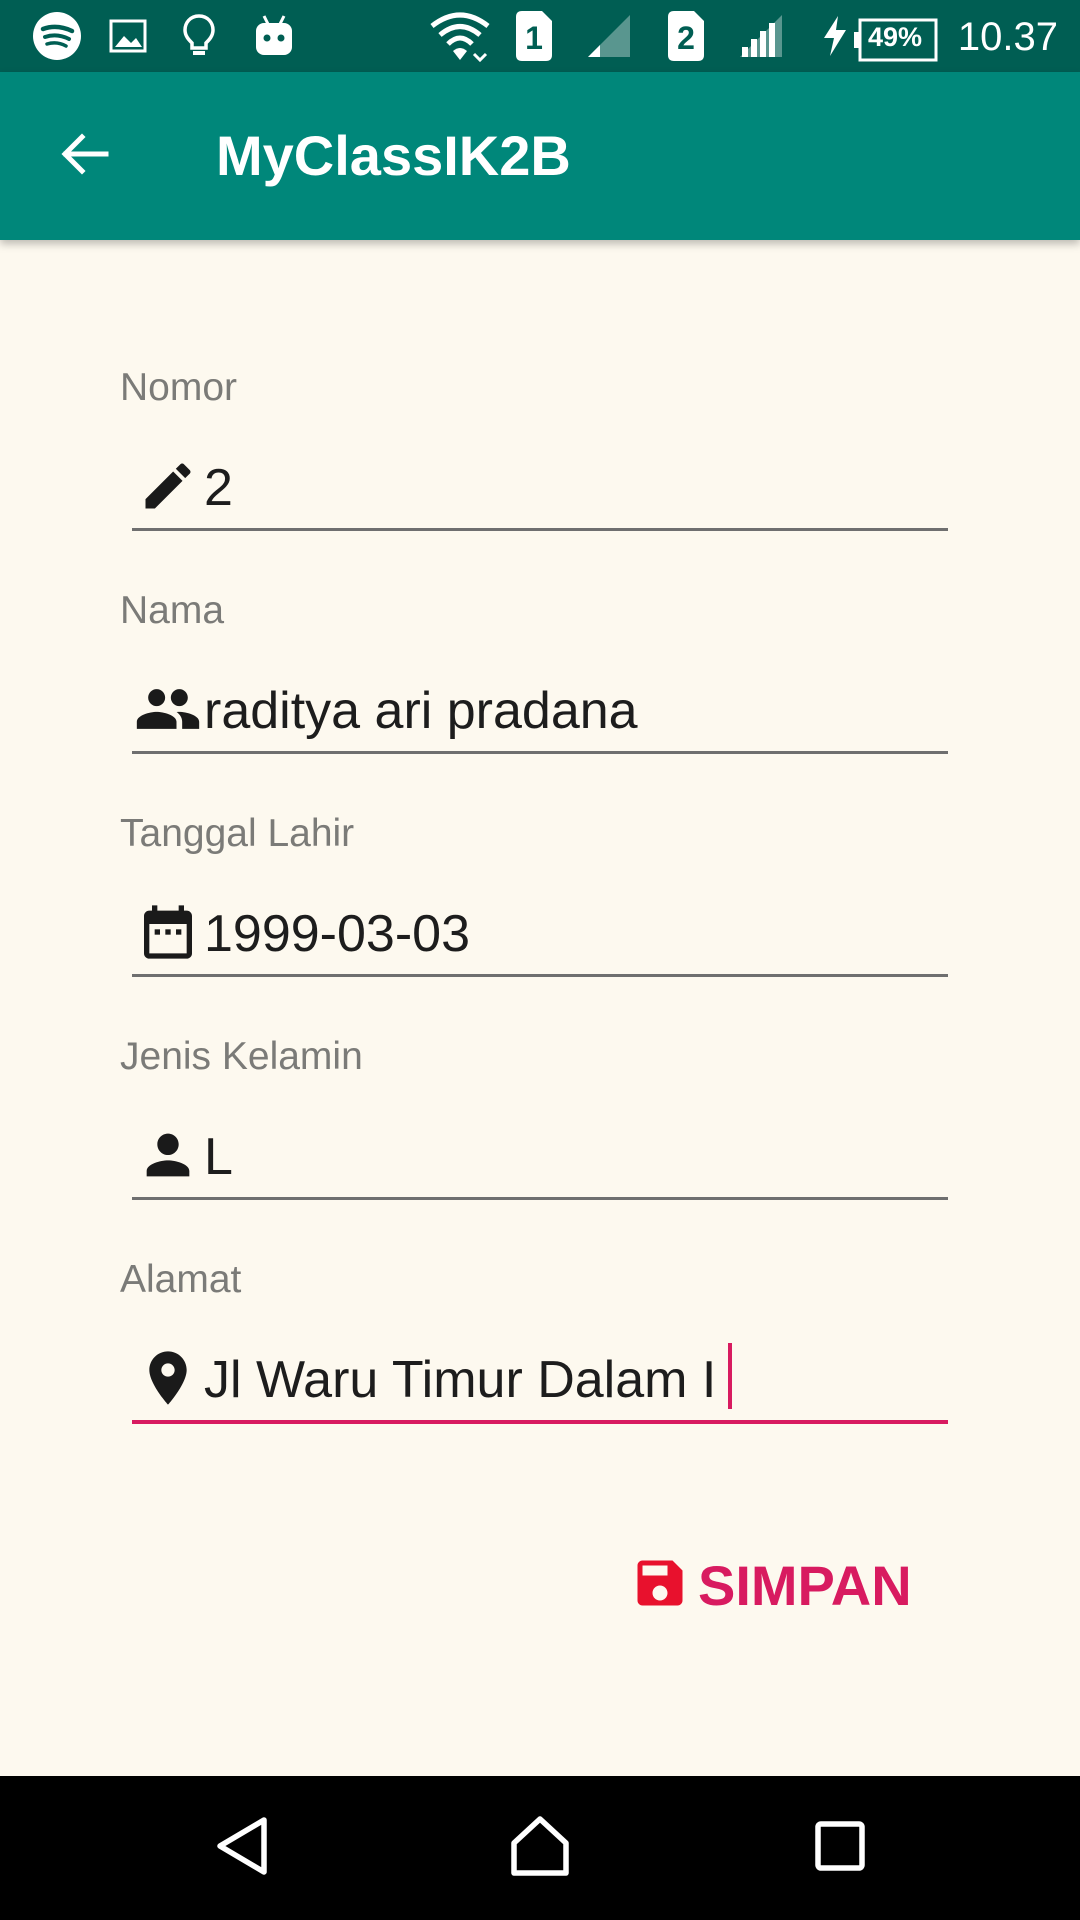 Image resolution: width=1080 pixels, height=1920 pixels. What do you see at coordinates (57, 36) in the screenshot?
I see `spotify-icon` at bounding box center [57, 36].